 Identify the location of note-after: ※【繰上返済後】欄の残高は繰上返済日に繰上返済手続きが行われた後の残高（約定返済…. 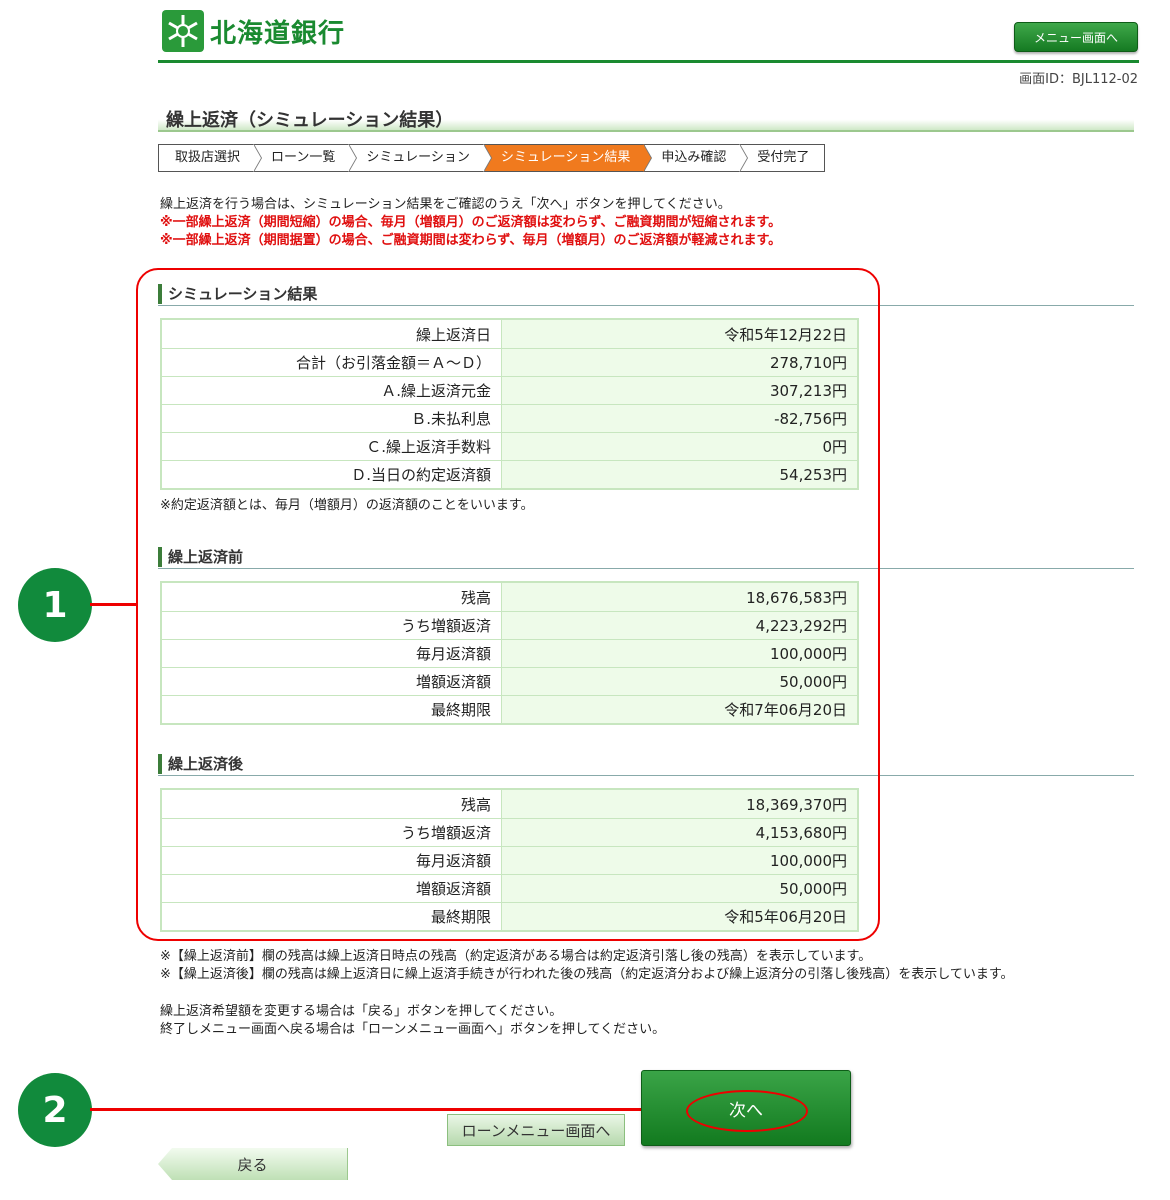
(587, 974).